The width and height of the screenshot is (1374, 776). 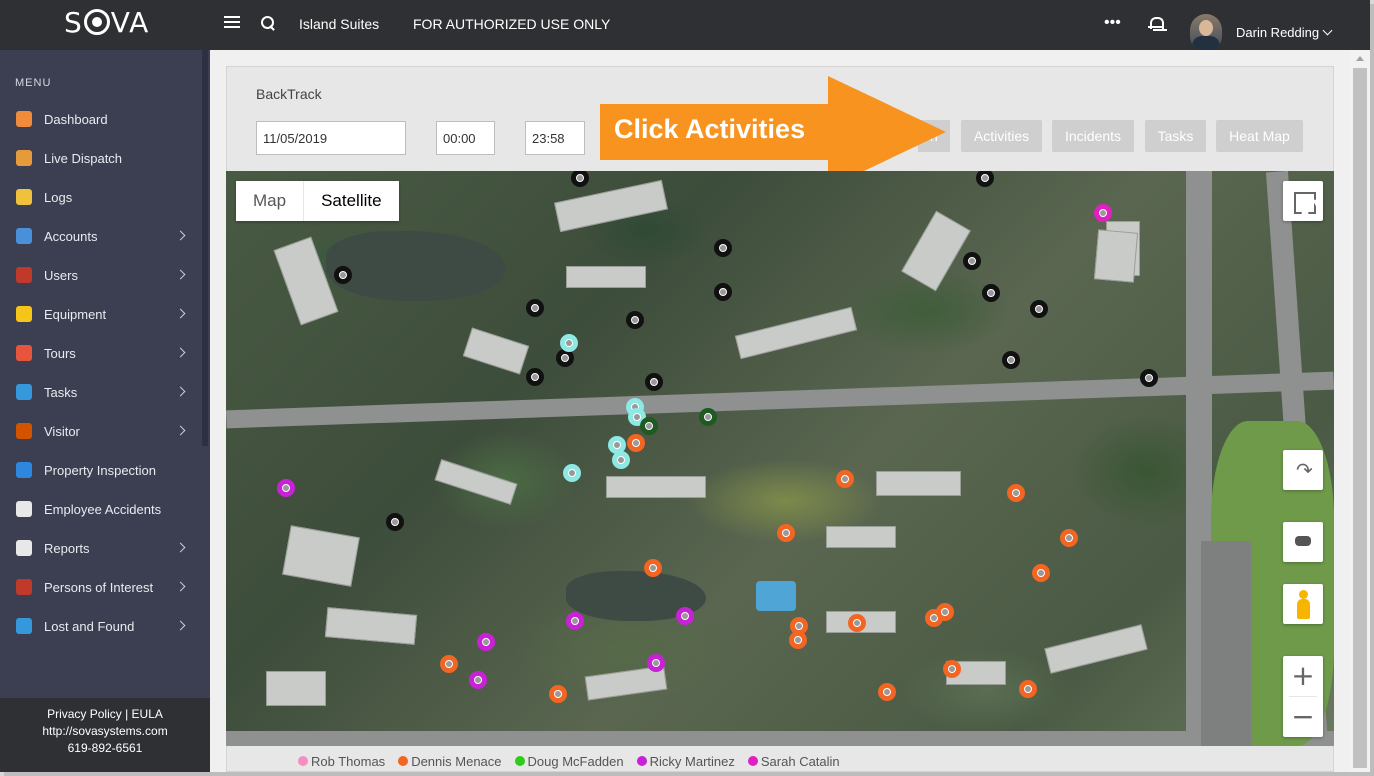 I want to click on sidebar-item-tasks: Tasks, so click(x=101, y=392).